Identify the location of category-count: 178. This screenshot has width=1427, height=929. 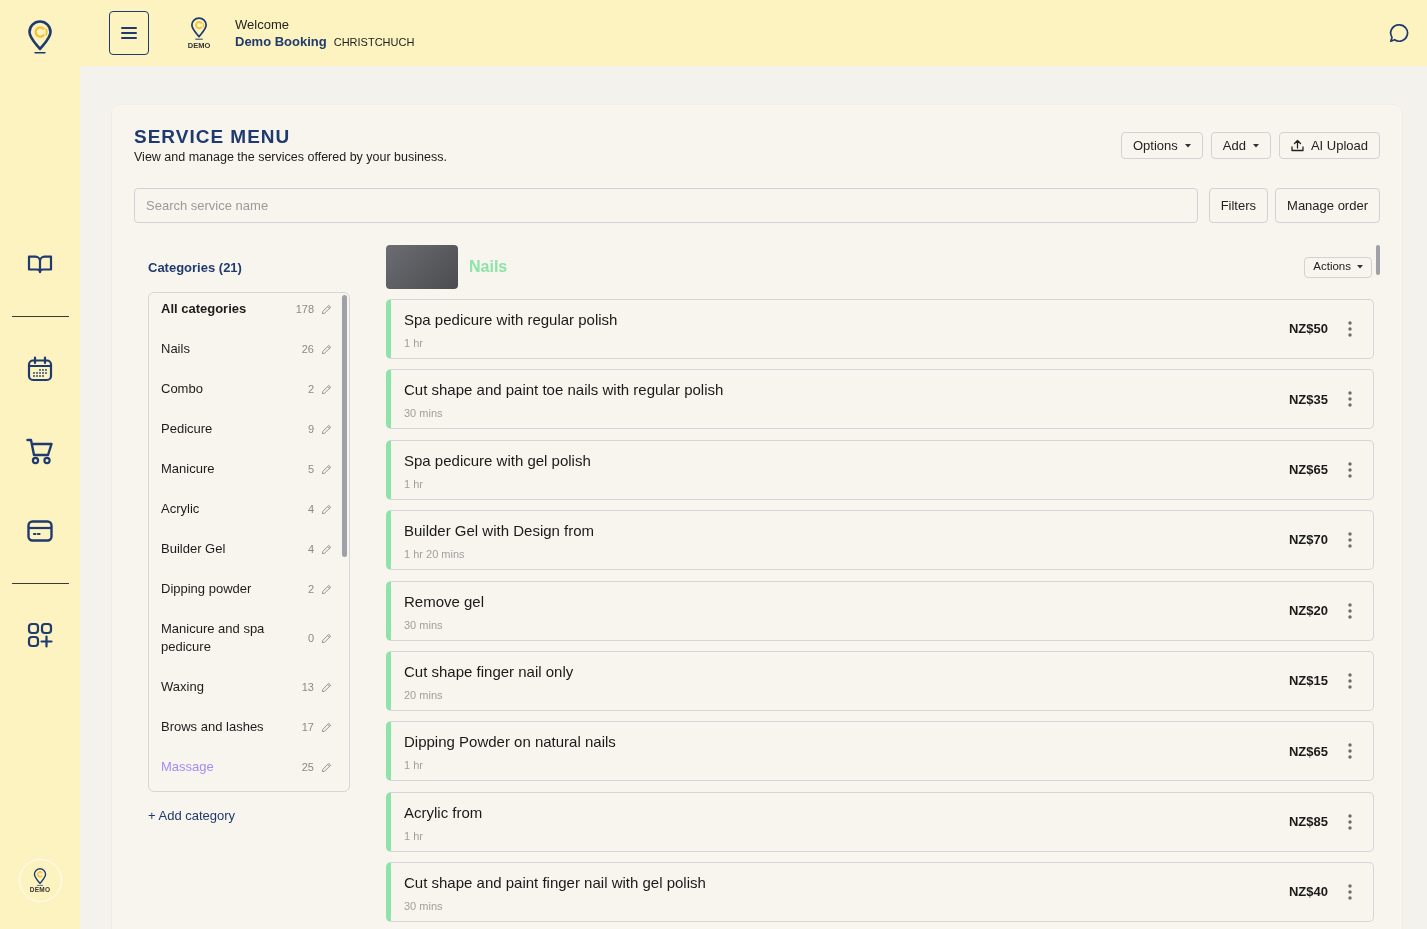
(304, 309).